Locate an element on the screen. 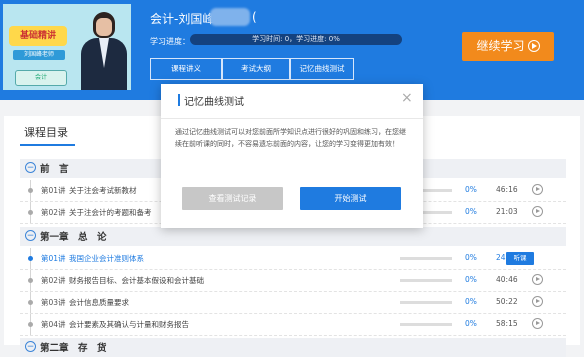  lesson-name: 会计要素及其确认与计量和财务报告 is located at coordinates (129, 324).